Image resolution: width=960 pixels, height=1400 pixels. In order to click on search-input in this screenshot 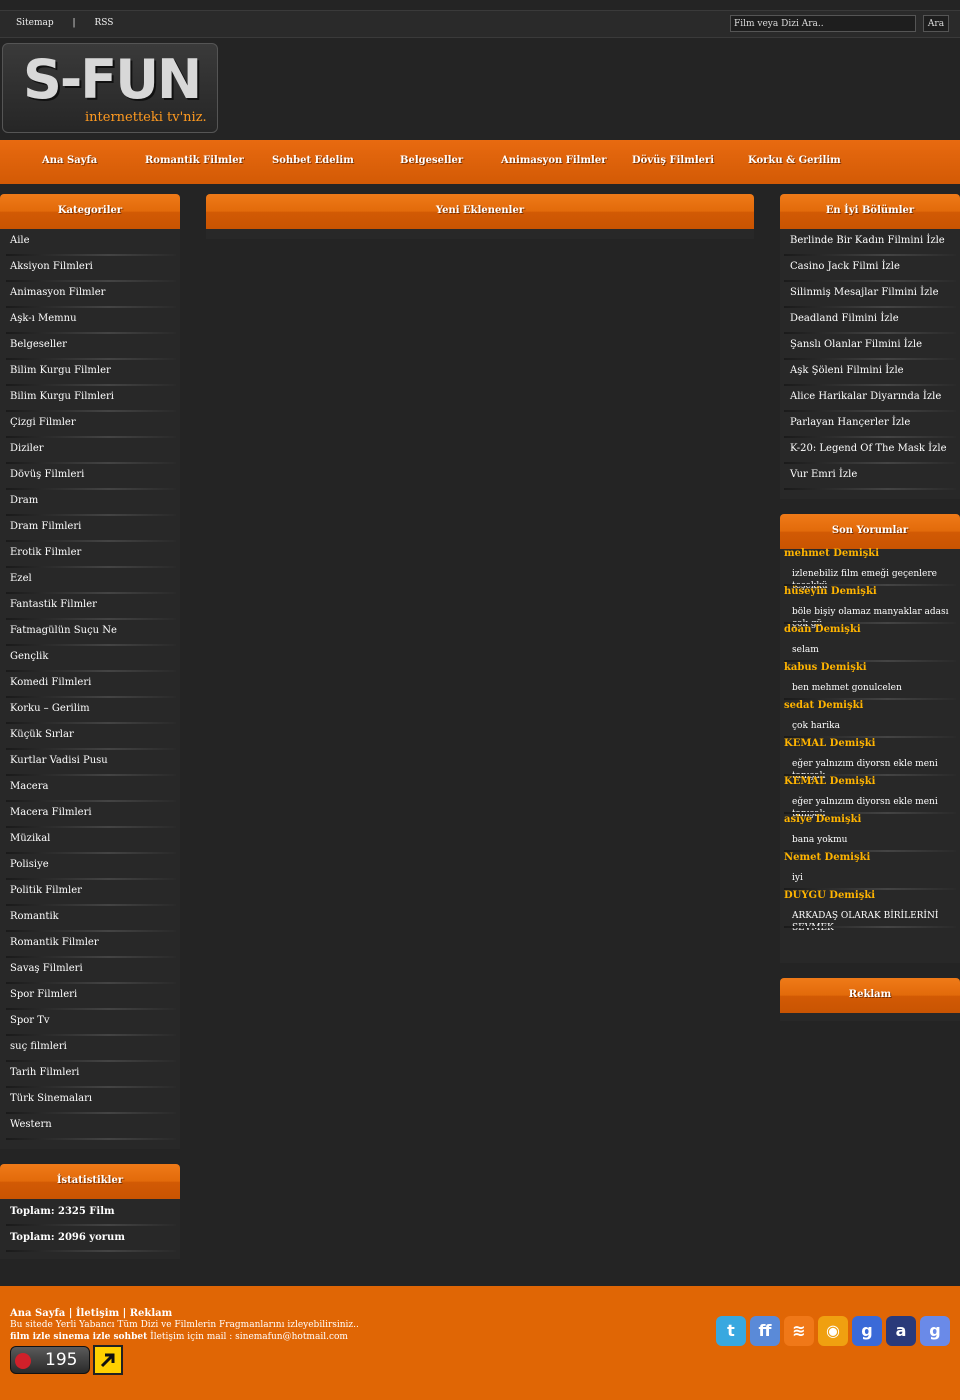, I will do `click(823, 23)`.